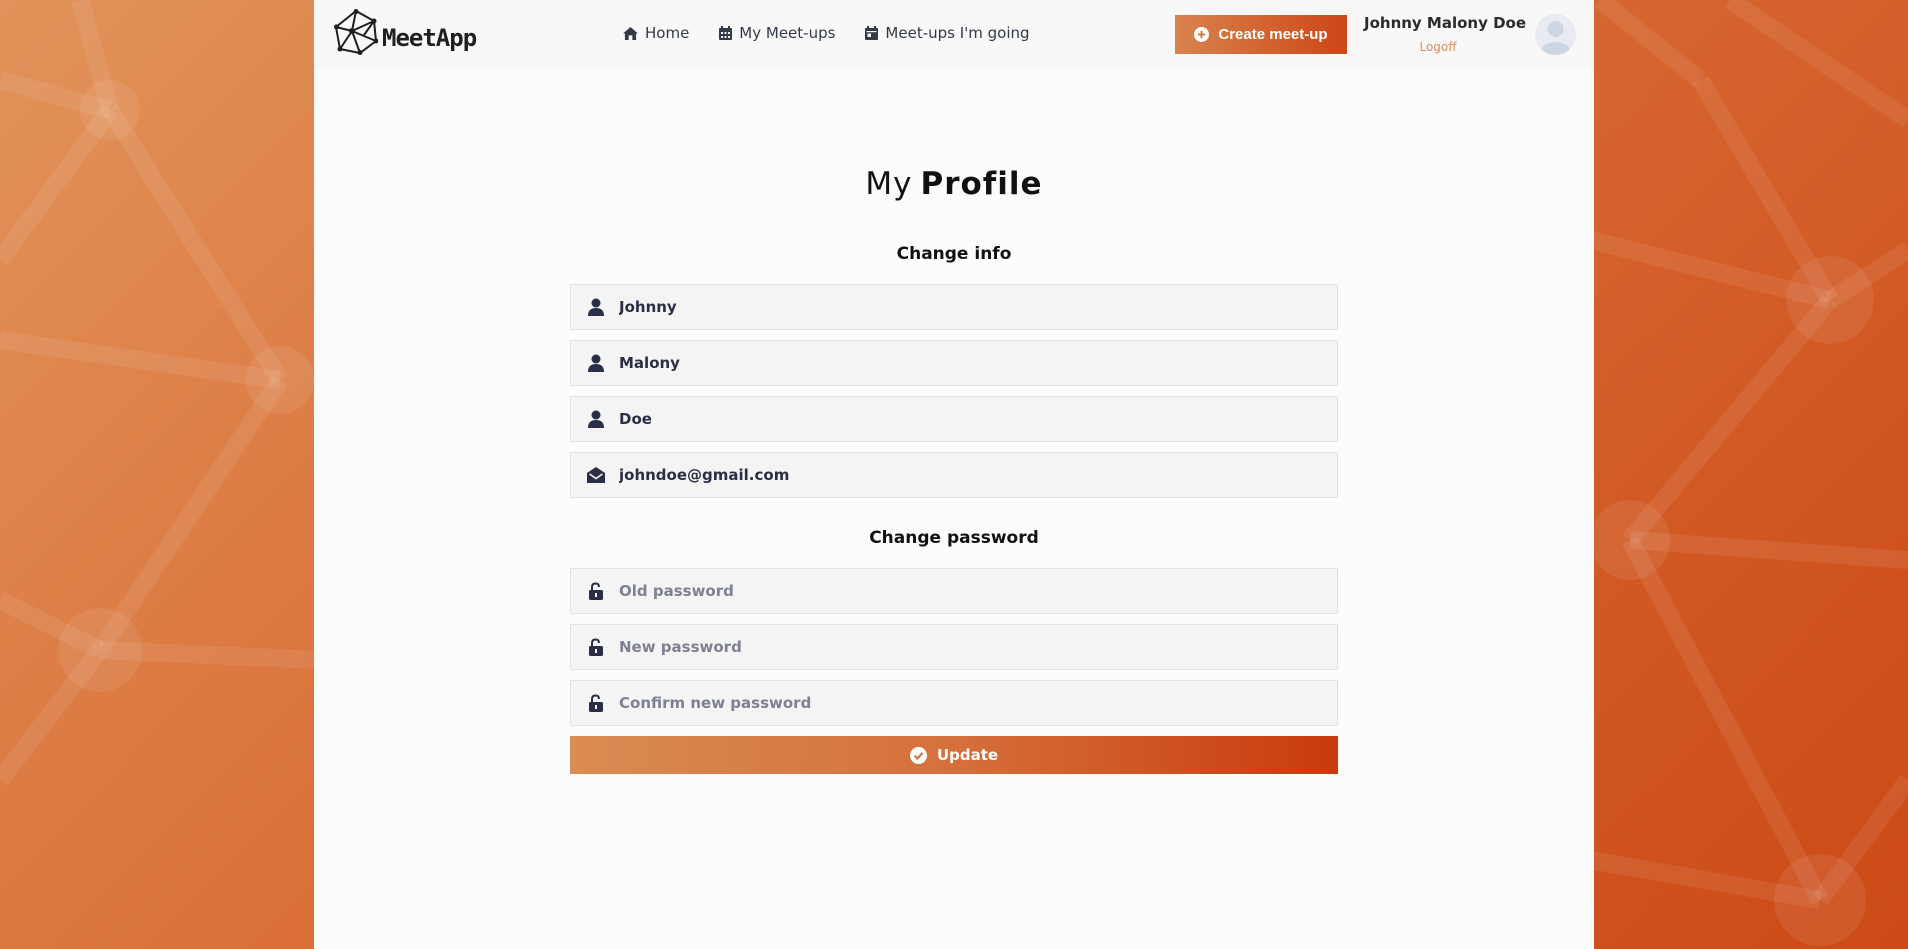 Image resolution: width=1908 pixels, height=949 pixels. I want to click on new-password-field, so click(954, 647).